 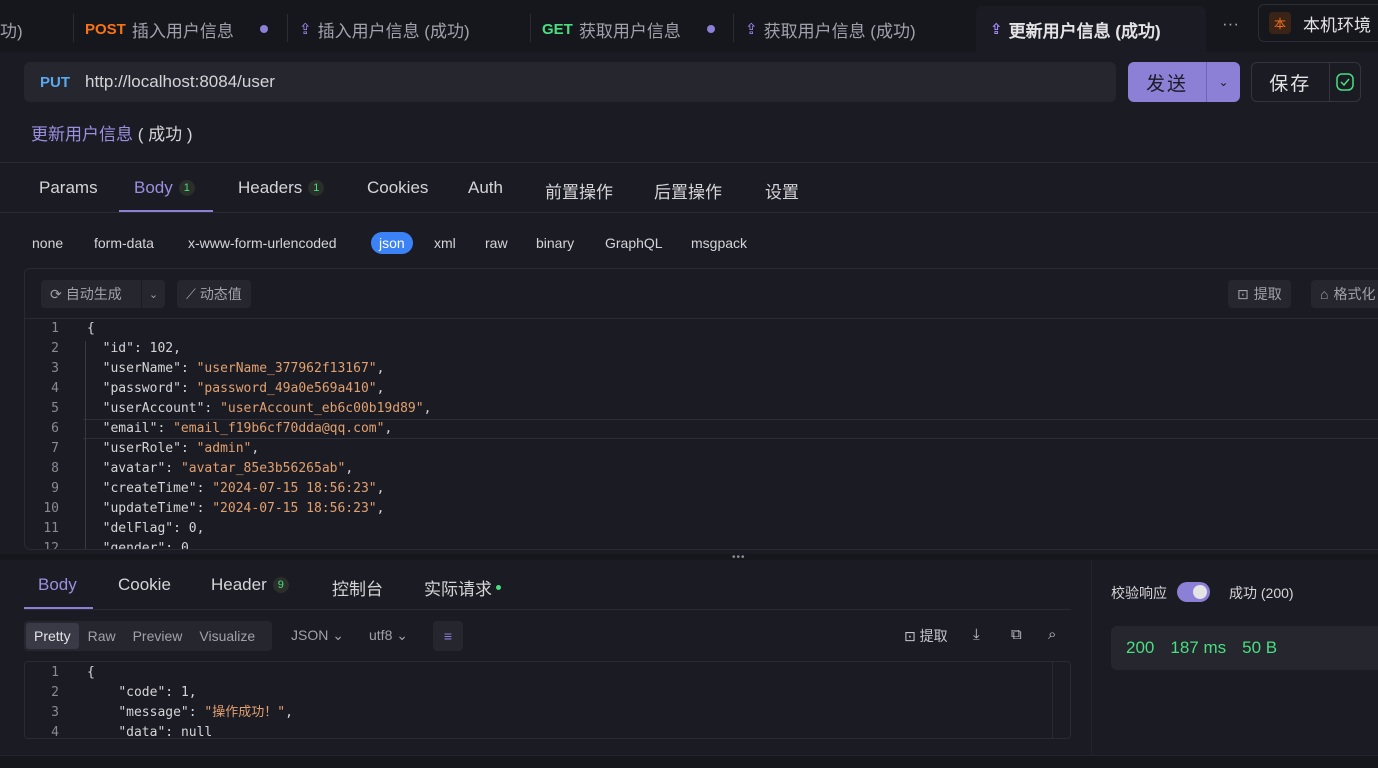 What do you see at coordinates (153, 712) in the screenshot?
I see `json-key: "message"` at bounding box center [153, 712].